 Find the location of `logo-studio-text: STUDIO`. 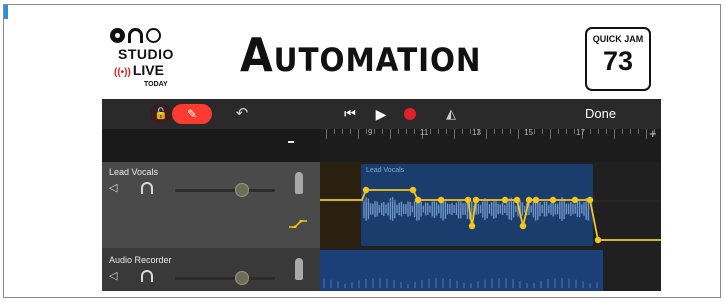

logo-studio-text: STUDIO is located at coordinates (146, 54).